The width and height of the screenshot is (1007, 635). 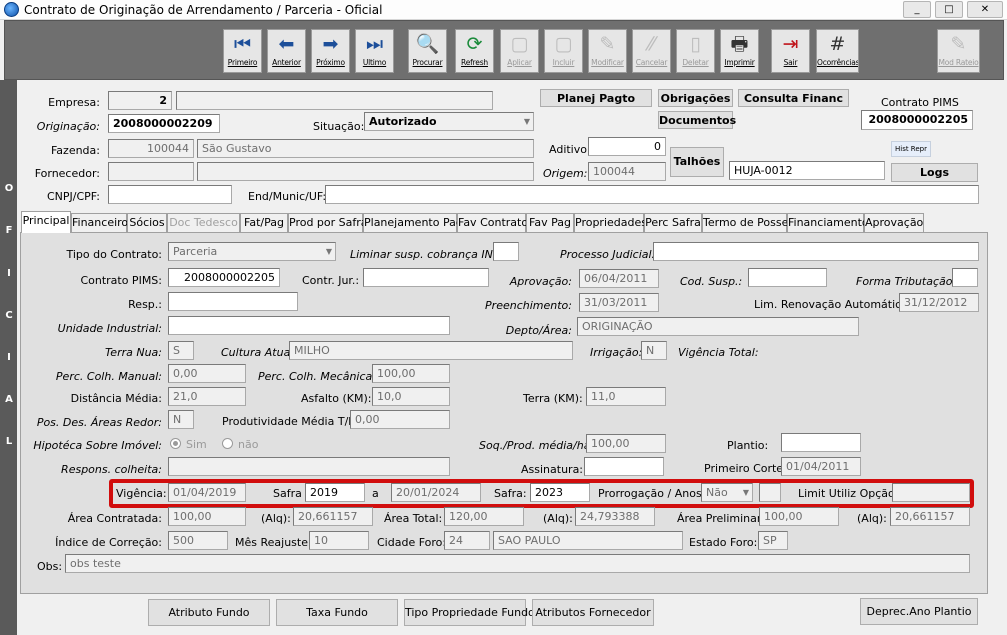 What do you see at coordinates (147, 223) in the screenshot?
I see `tab-socios: Sócios` at bounding box center [147, 223].